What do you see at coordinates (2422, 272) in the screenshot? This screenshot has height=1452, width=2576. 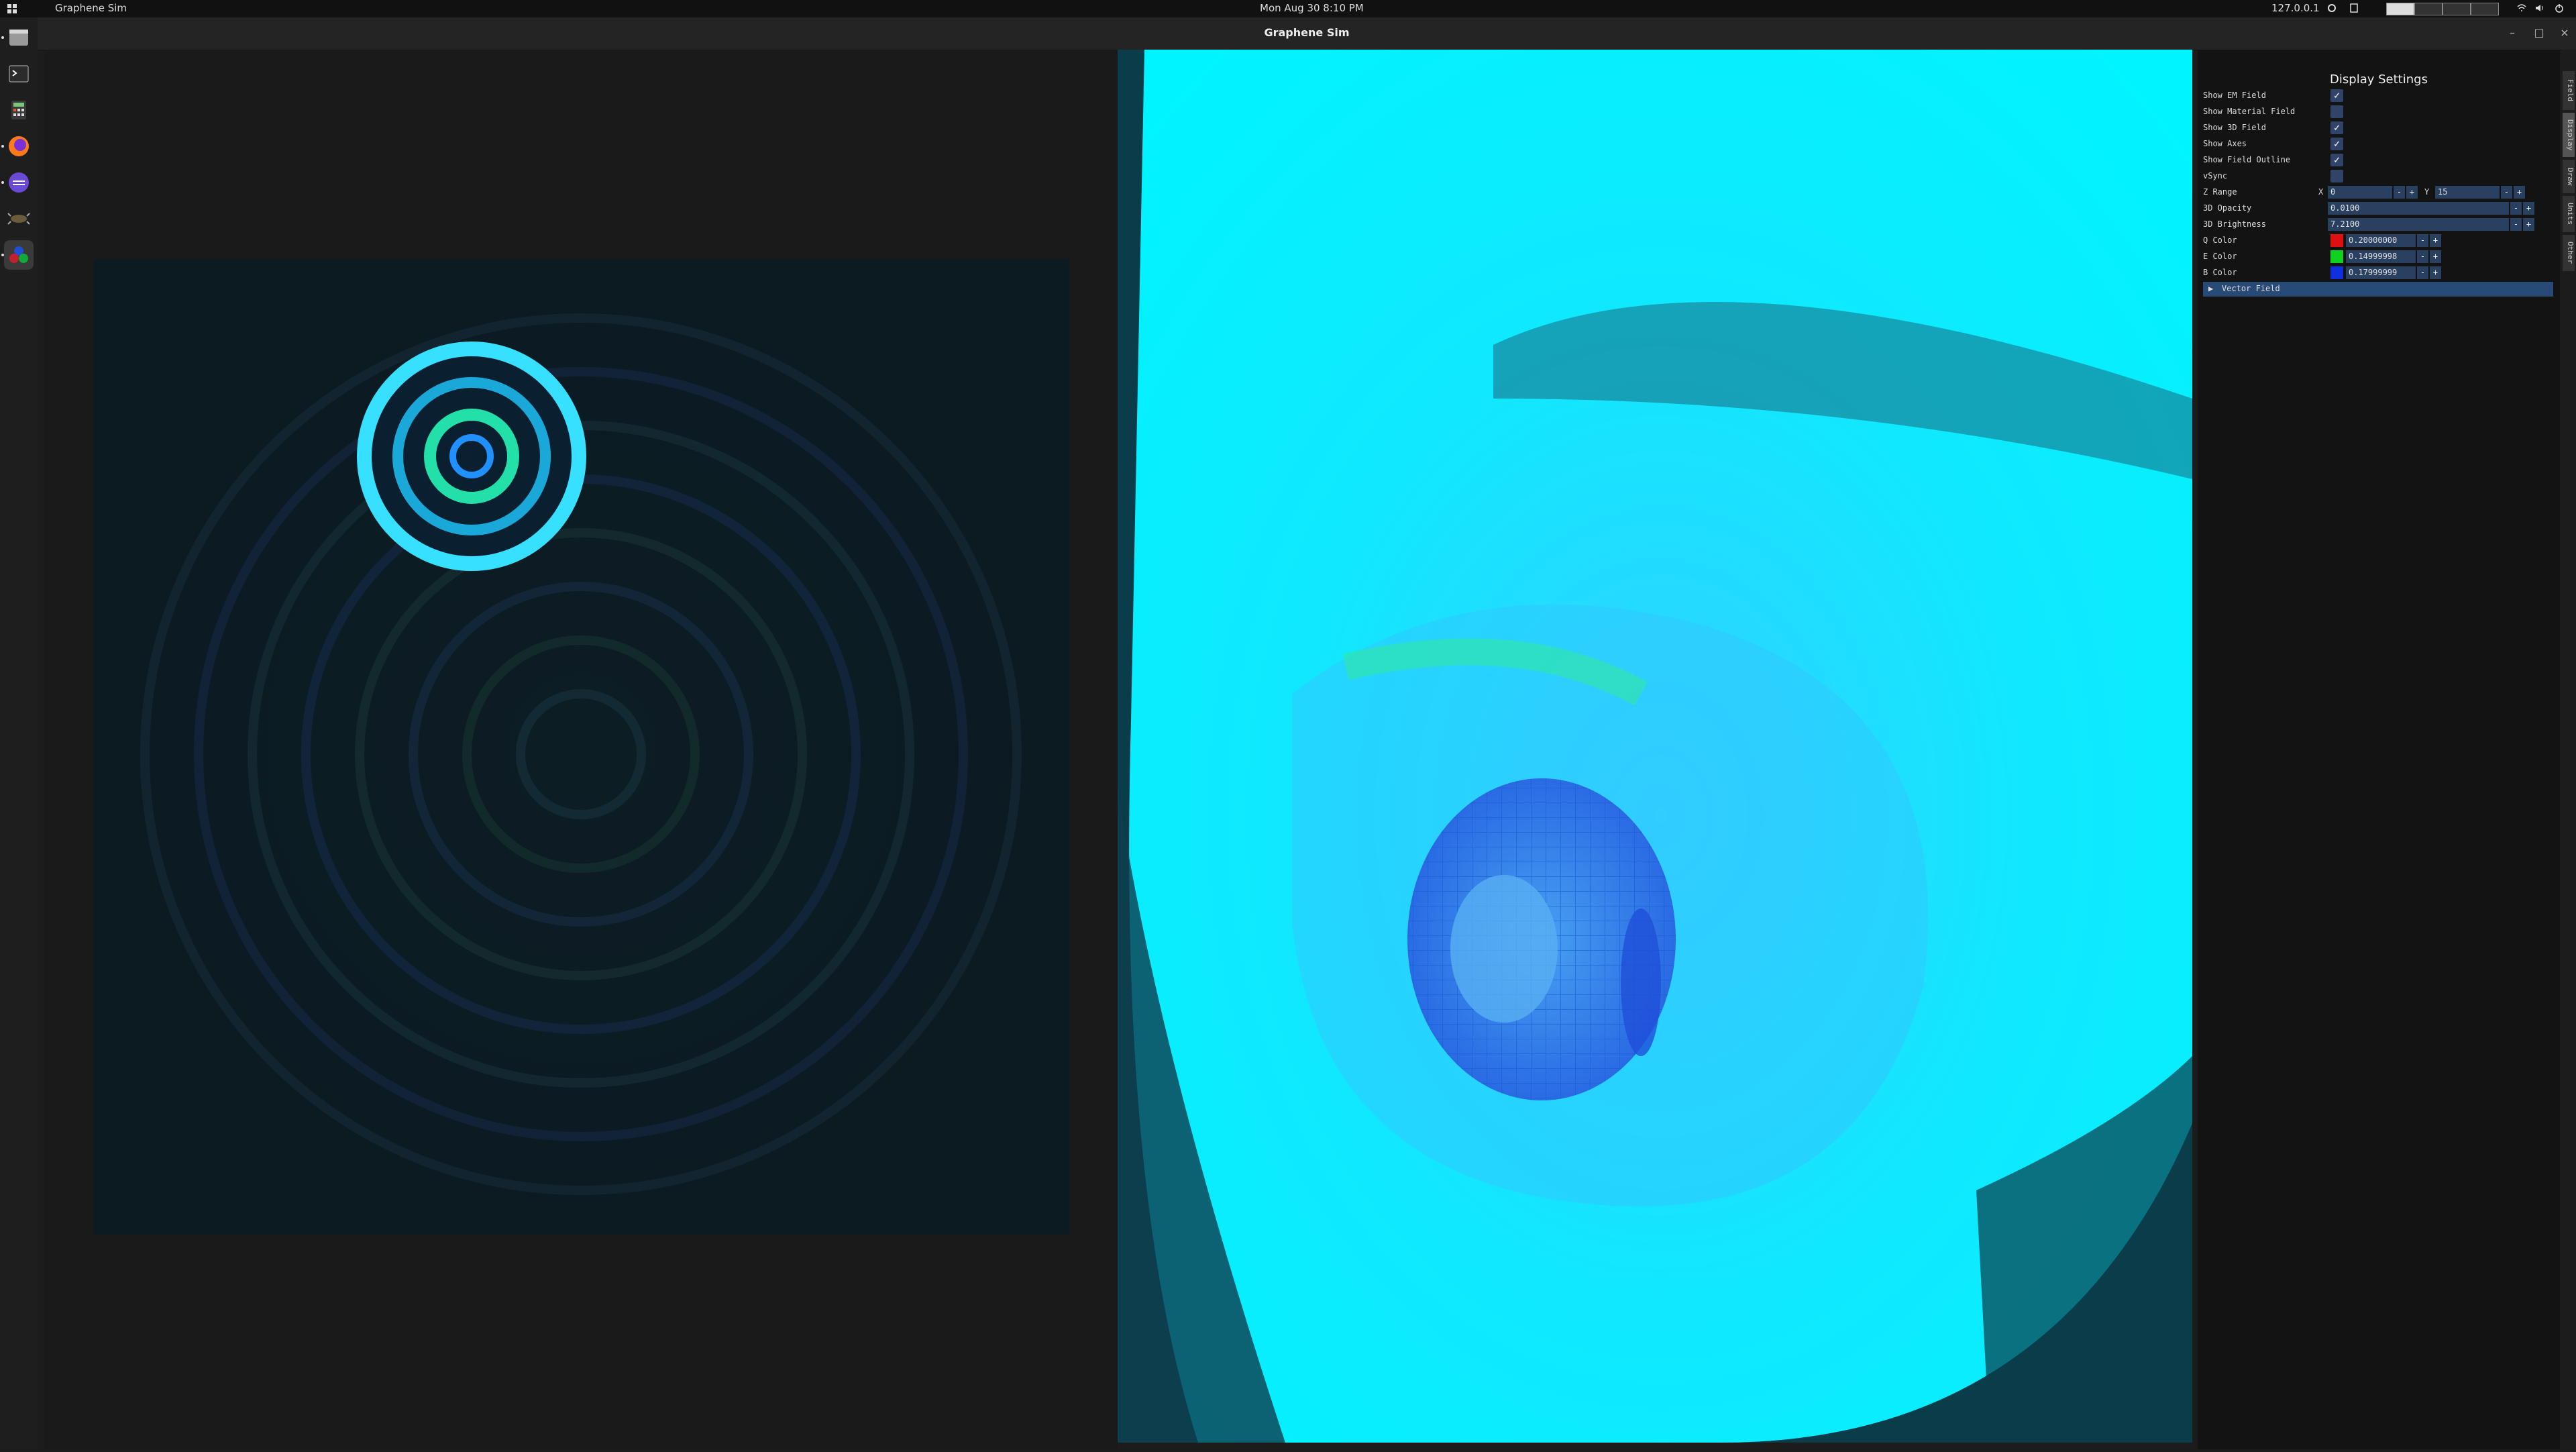 I see `b-color-decrement: -` at bounding box center [2422, 272].